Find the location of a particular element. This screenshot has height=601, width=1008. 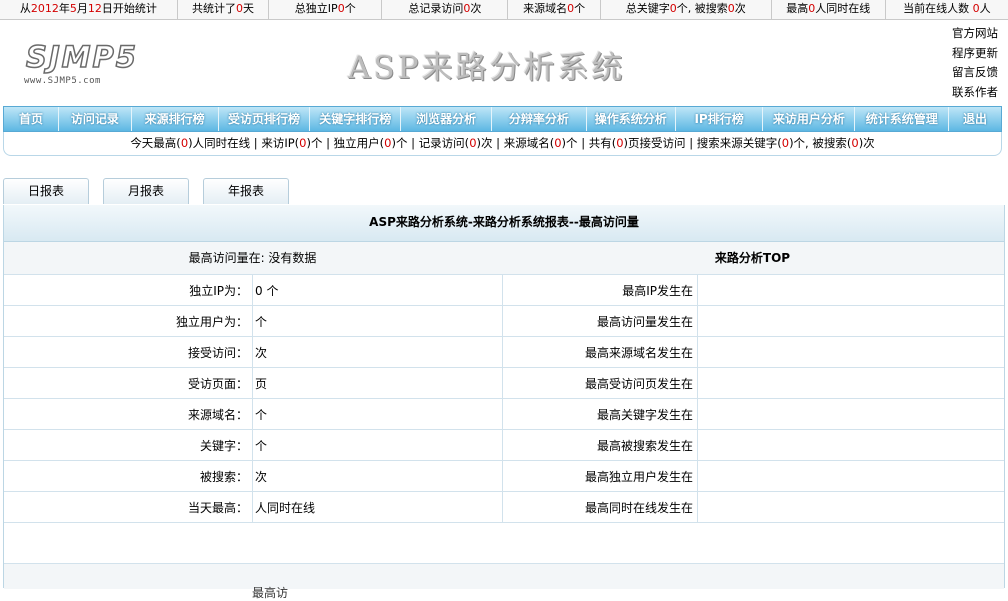

peak-label: 最高独立用户发生在 is located at coordinates (600, 476).